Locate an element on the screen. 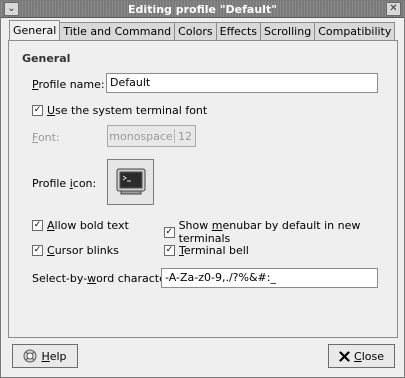  use-system-font-label: Use the system terminal font is located at coordinates (127, 110).